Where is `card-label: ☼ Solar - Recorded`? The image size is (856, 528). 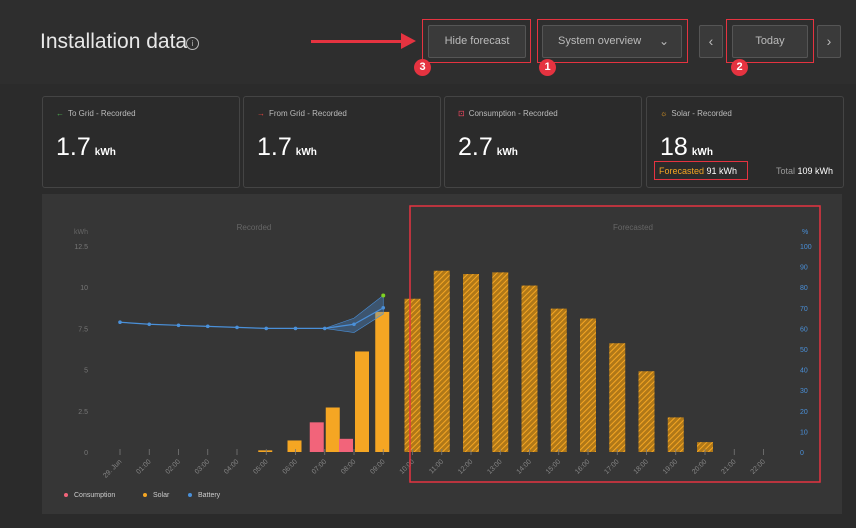 card-label: ☼ Solar - Recorded is located at coordinates (696, 113).